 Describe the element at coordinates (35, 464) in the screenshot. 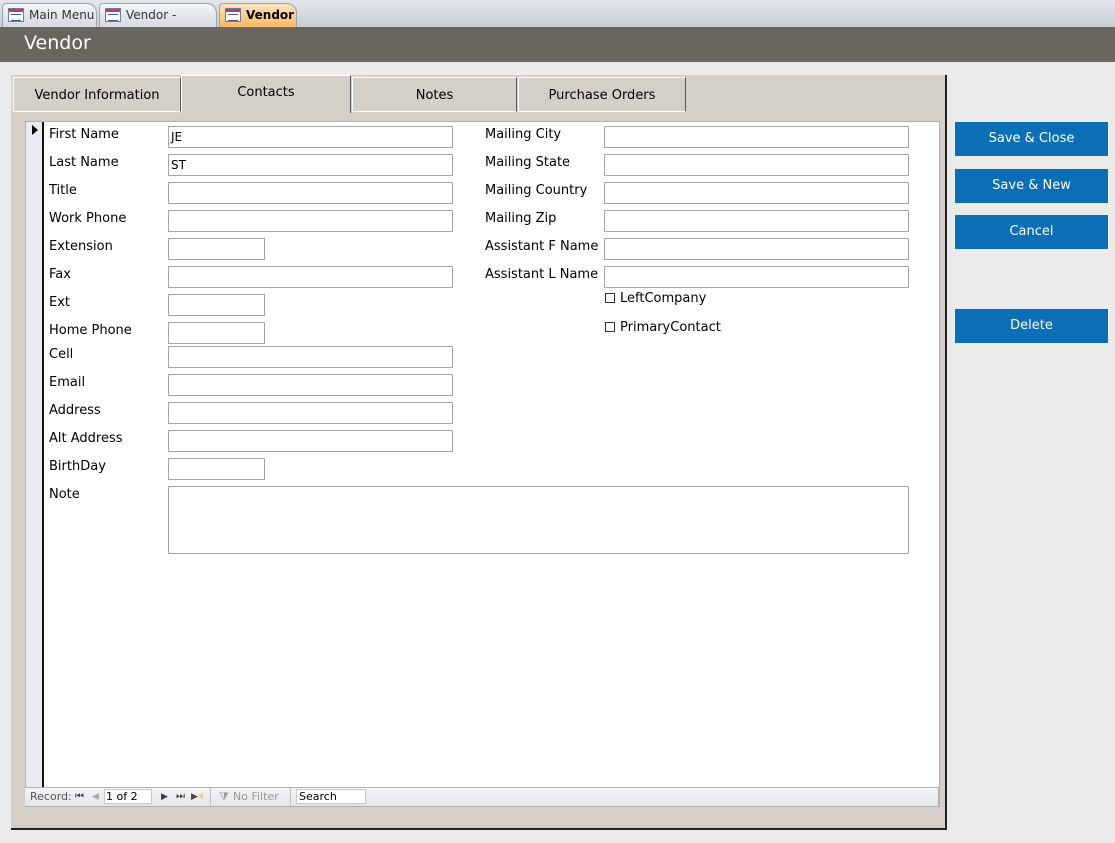

I see `record-selector` at that location.